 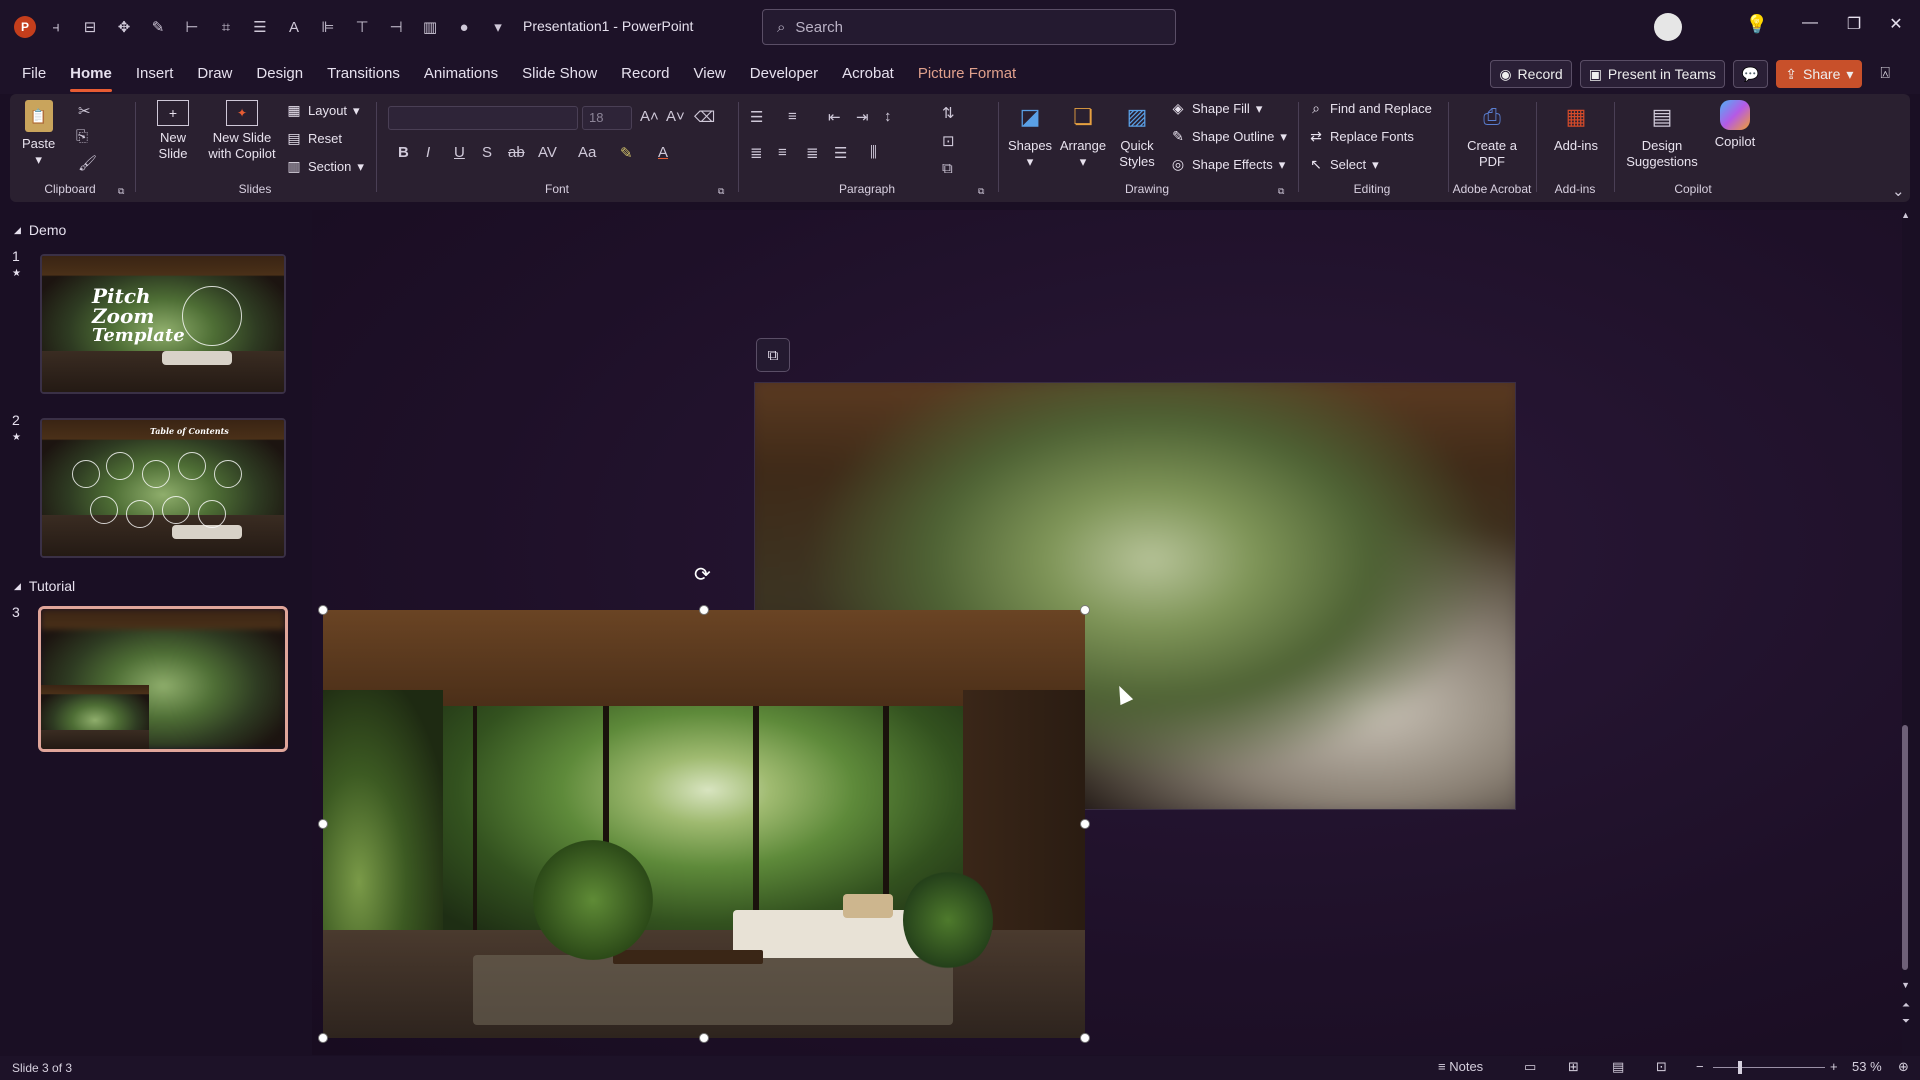 What do you see at coordinates (163, 324) in the screenshot?
I see `slide-thumbnail-1: Pitch Zoom Template` at bounding box center [163, 324].